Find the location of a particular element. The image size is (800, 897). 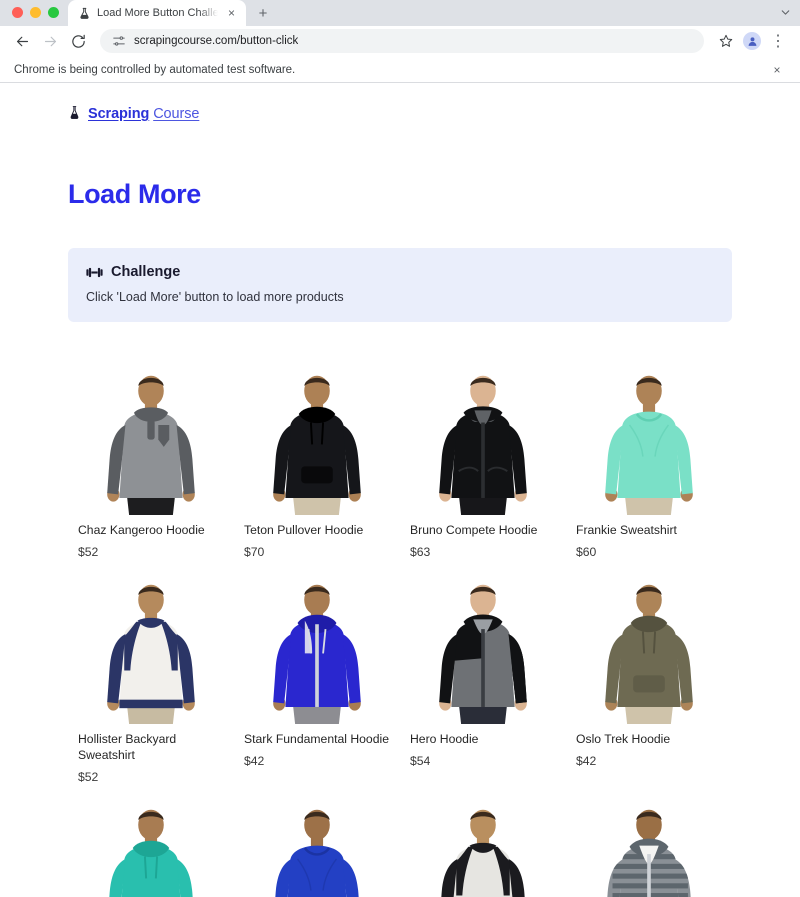

product-name: Teton Pullover Hoodie is located at coordinates (304, 530).